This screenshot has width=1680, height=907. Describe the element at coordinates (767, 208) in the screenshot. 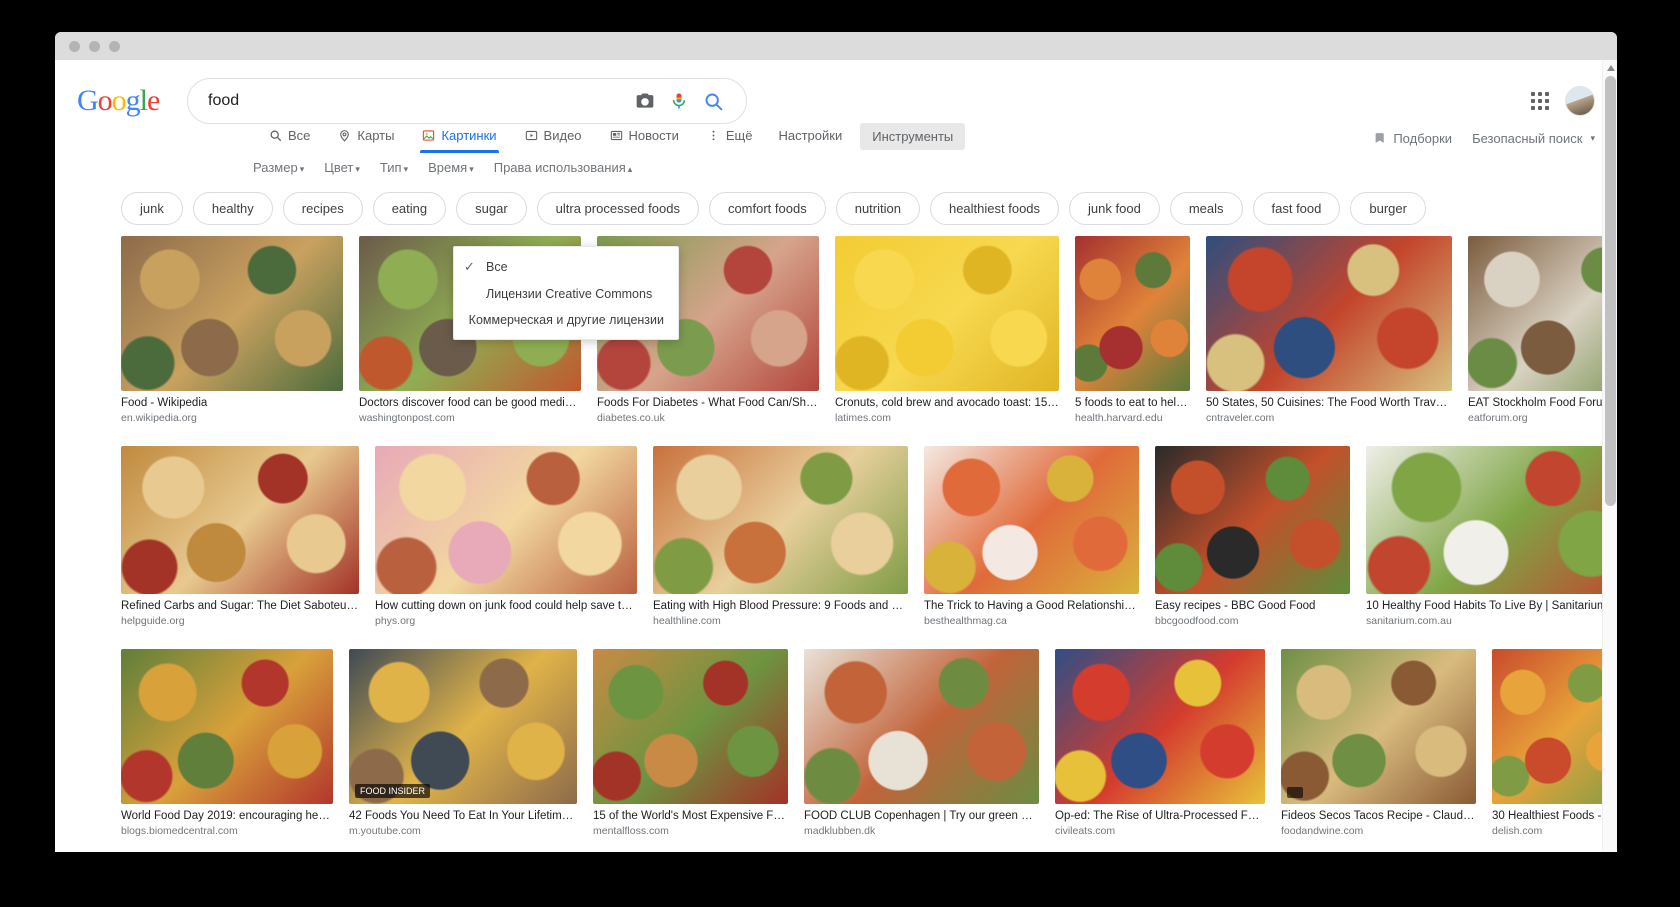

I see `chip: comfort foods` at that location.